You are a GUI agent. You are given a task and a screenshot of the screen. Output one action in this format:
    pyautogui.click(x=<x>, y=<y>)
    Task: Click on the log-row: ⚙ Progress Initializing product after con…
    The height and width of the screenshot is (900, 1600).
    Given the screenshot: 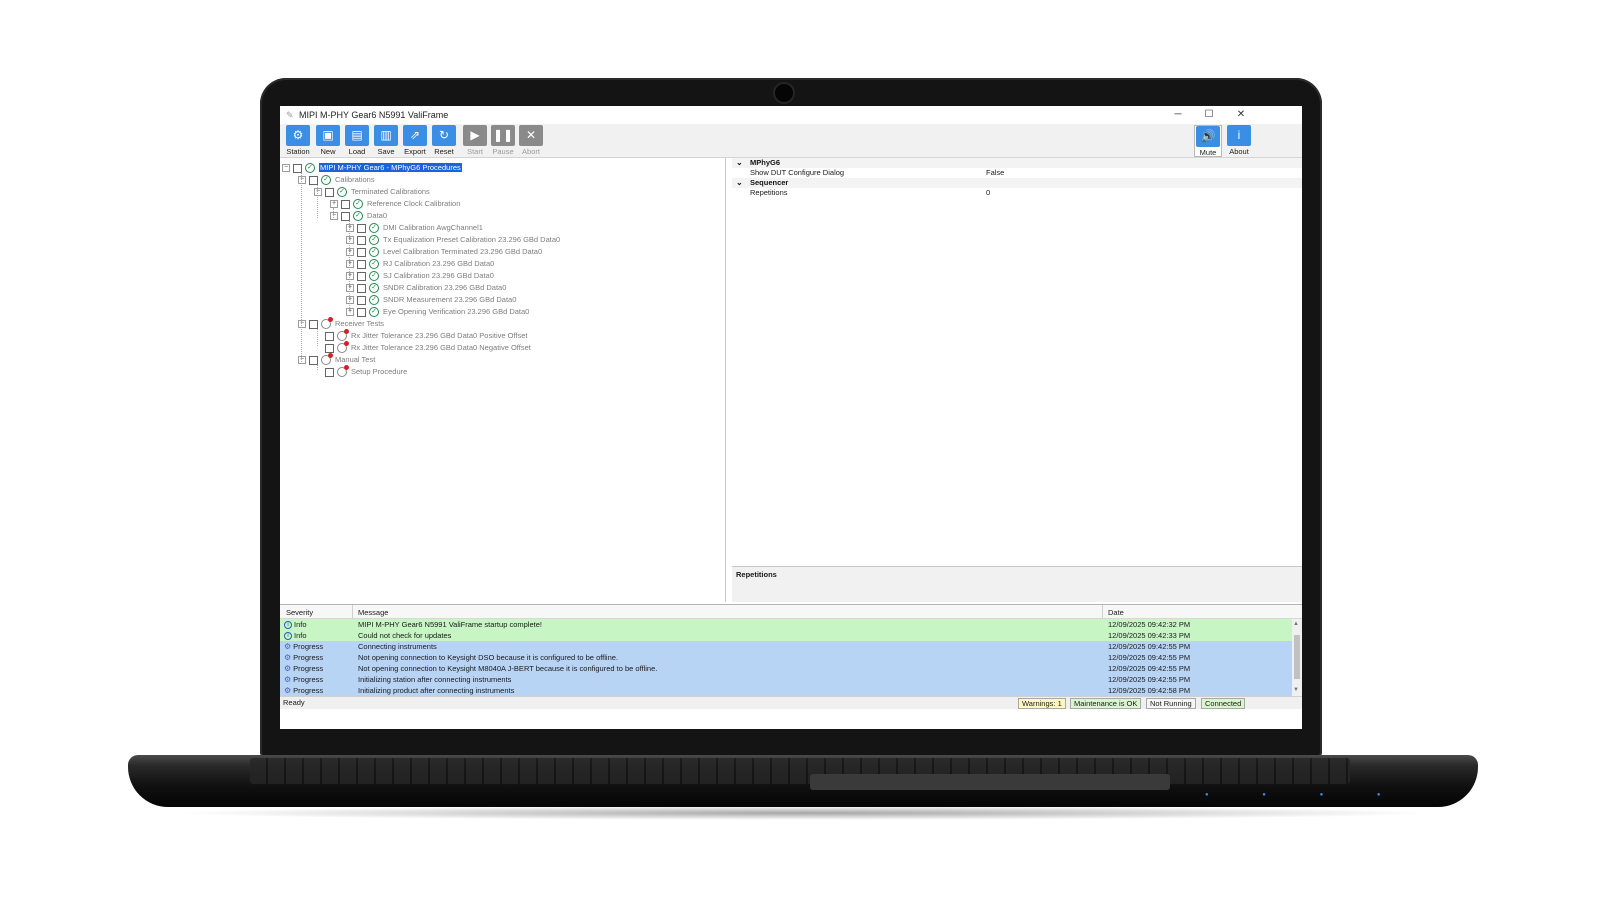 What is the action you would take?
    pyautogui.click(x=786, y=690)
    